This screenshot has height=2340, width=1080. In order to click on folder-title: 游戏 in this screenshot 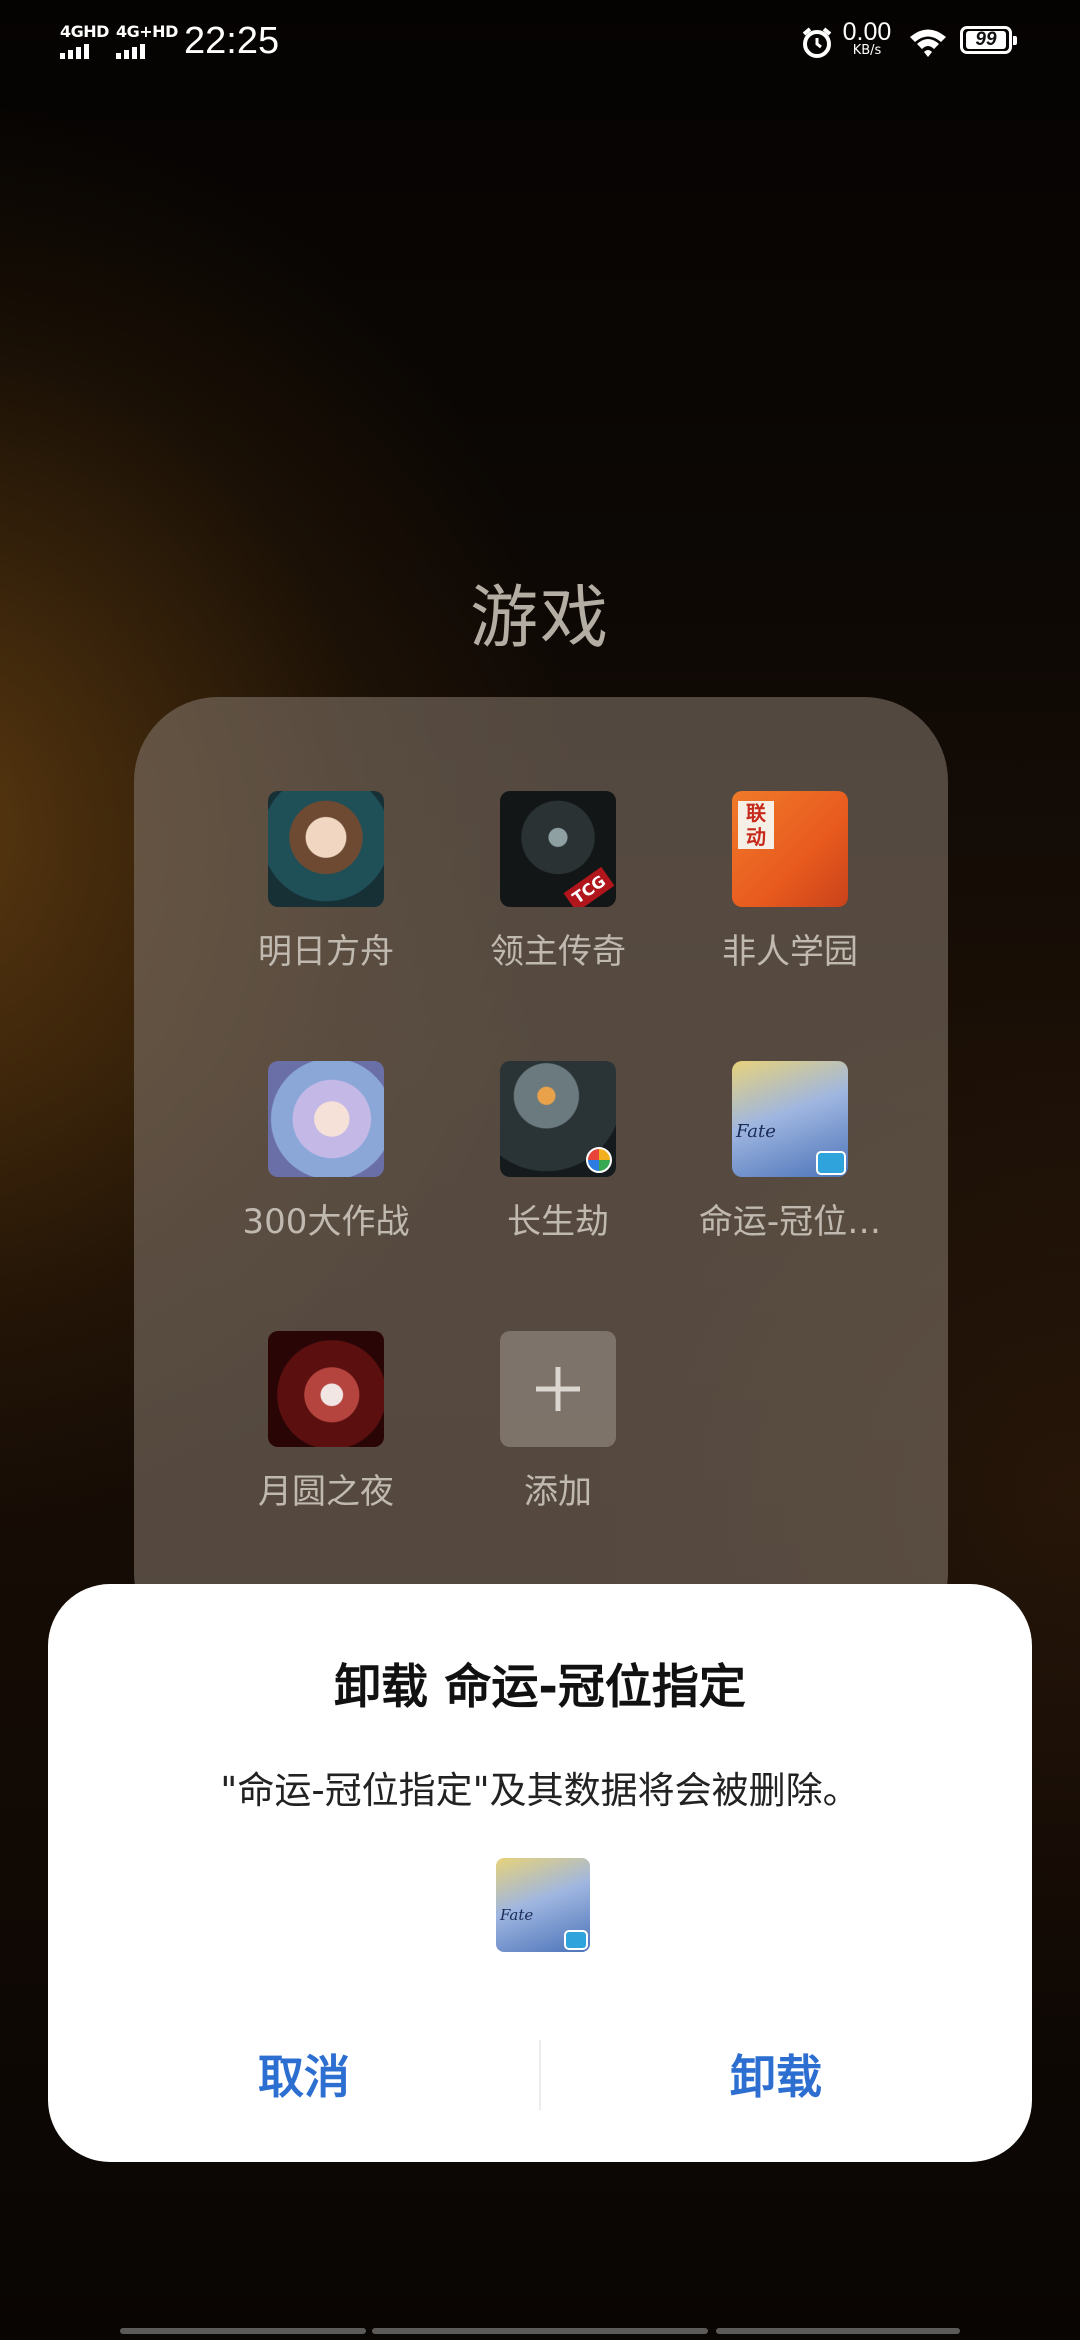, I will do `click(540, 611)`.